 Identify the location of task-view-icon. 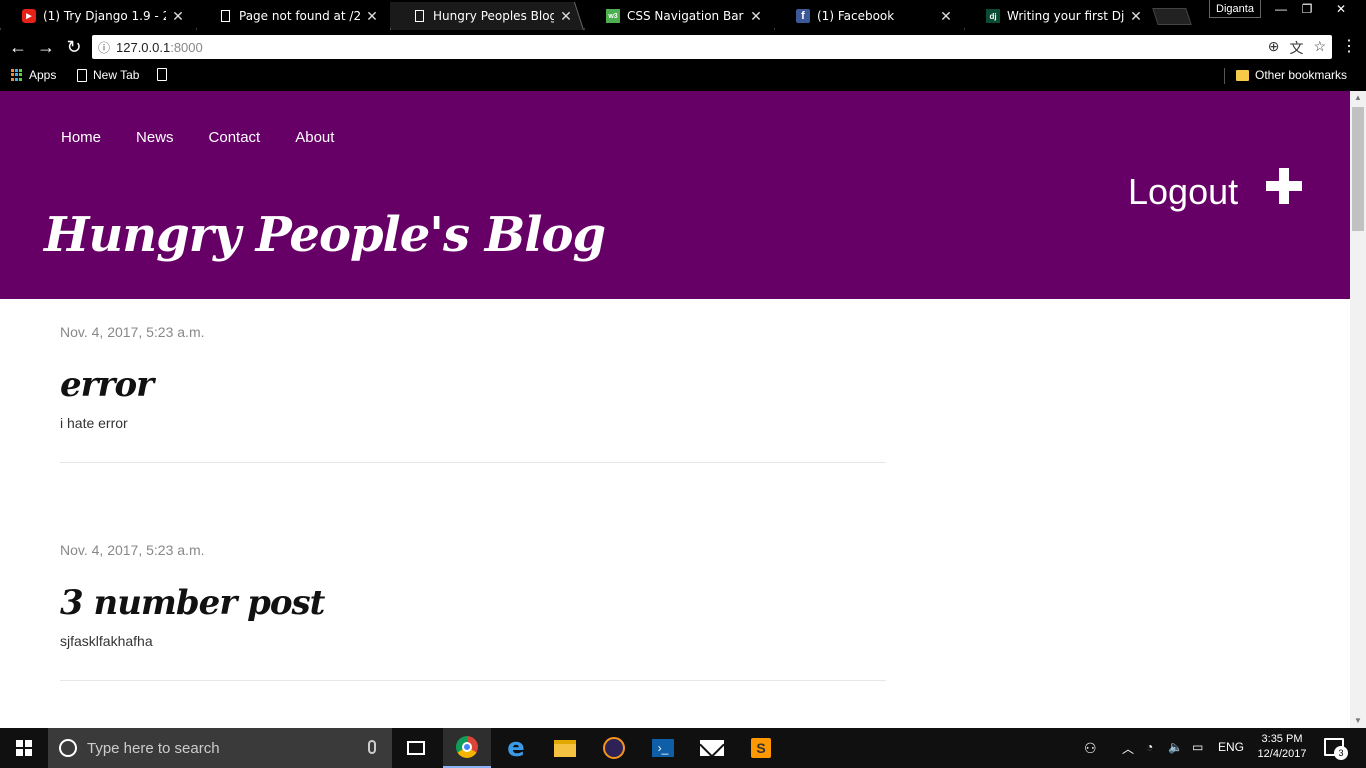
(416, 748).